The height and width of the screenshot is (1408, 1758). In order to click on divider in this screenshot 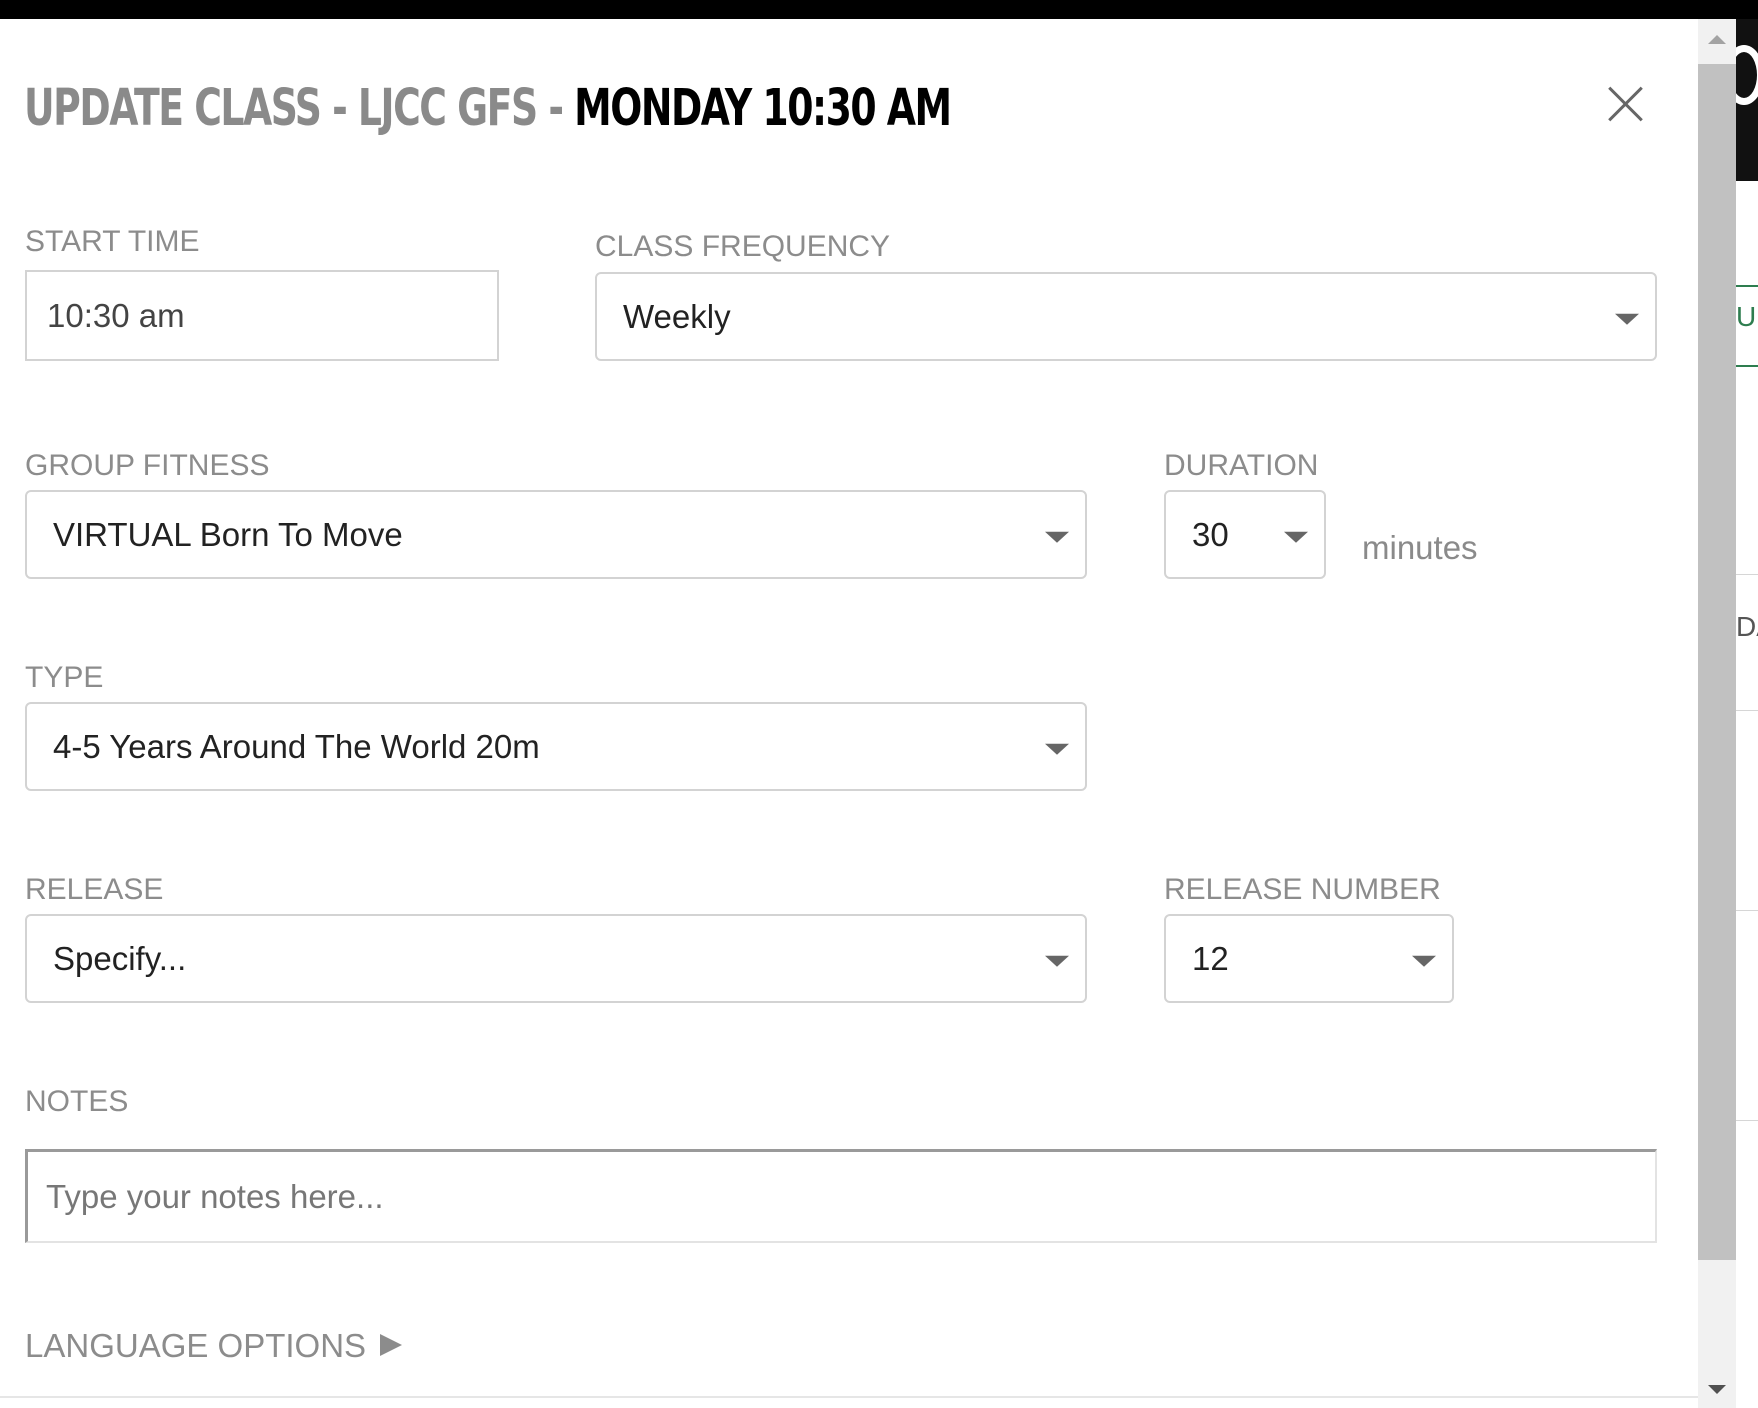, I will do `click(849, 1397)`.